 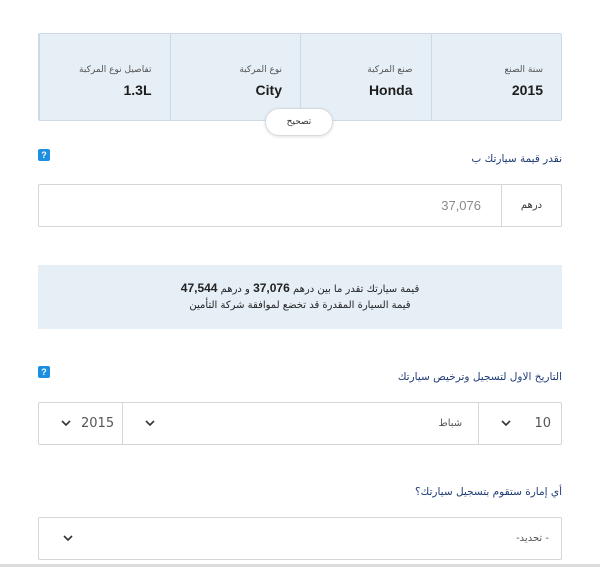 I want to click on make-label: صنع المركبة, so click(x=390, y=70).